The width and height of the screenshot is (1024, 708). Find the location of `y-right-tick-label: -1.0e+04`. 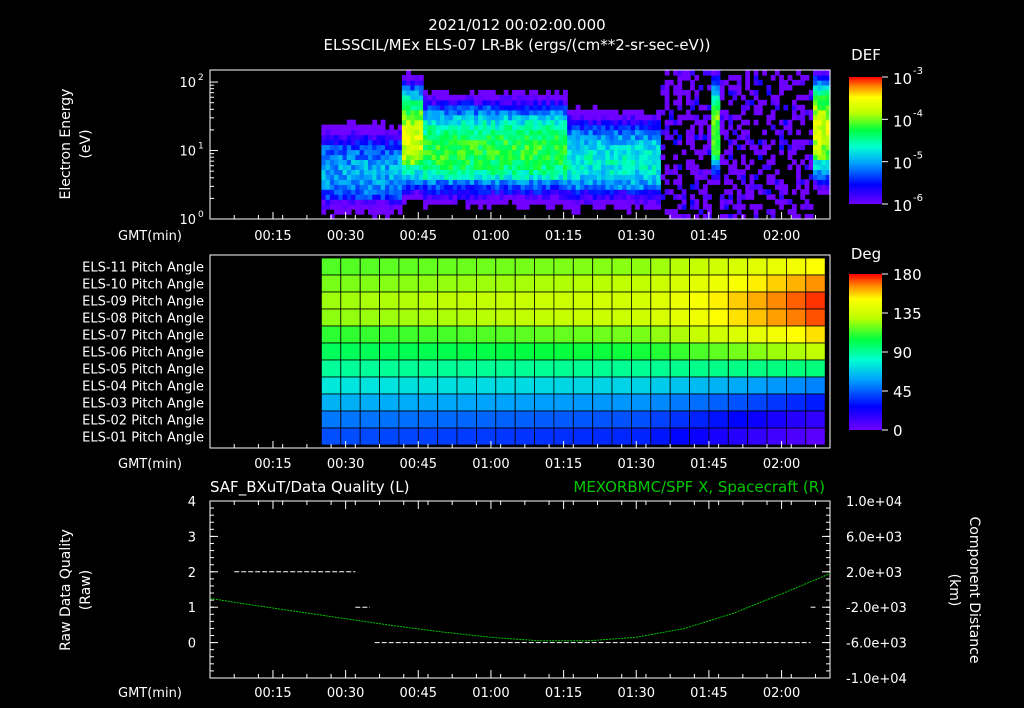

y-right-tick-label: -1.0e+04 is located at coordinates (876, 679).